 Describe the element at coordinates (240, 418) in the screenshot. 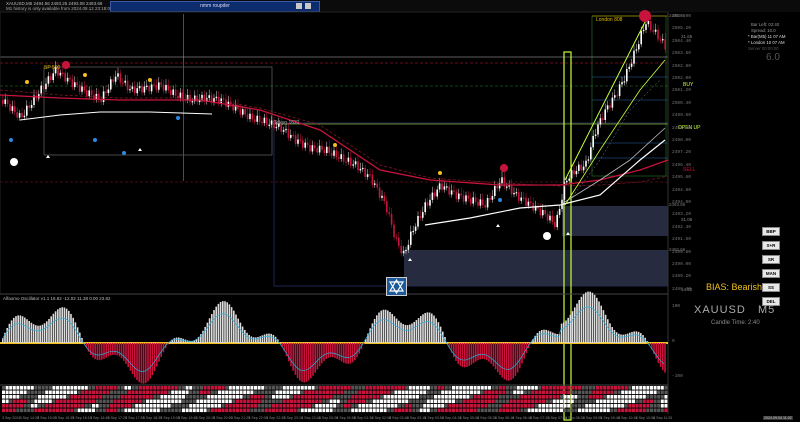

I see `time-tick: 3 Sep 21:25` at that location.